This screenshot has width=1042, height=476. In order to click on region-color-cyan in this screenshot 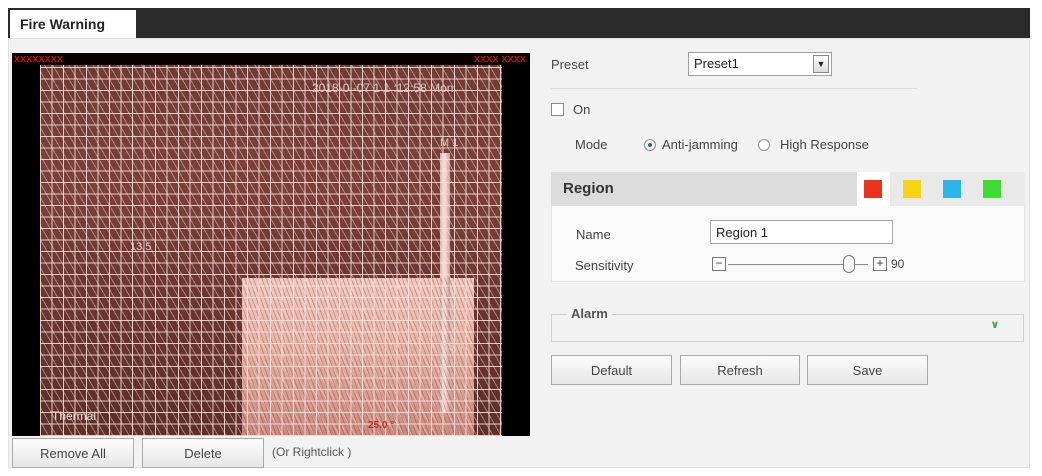, I will do `click(952, 189)`.